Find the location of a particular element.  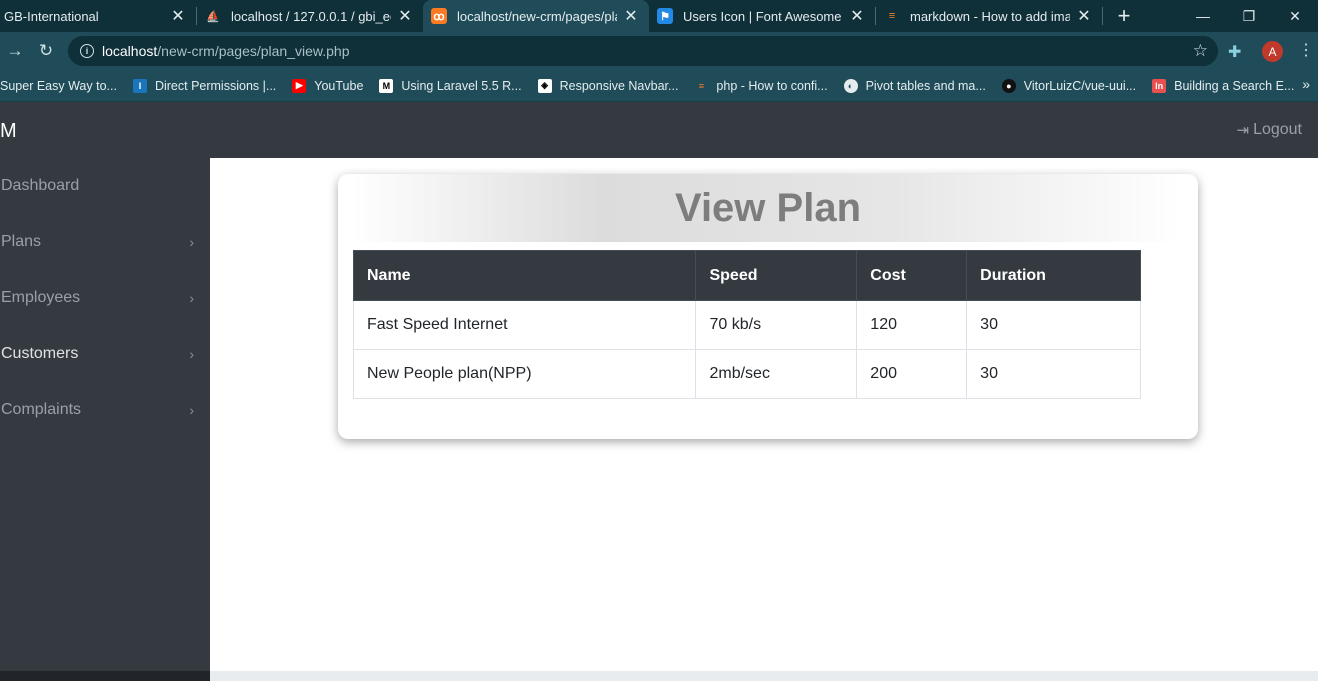

browser-tab-plan-view: ꝏ localhost/new-crm/pages/plan ✕ is located at coordinates (536, 16).